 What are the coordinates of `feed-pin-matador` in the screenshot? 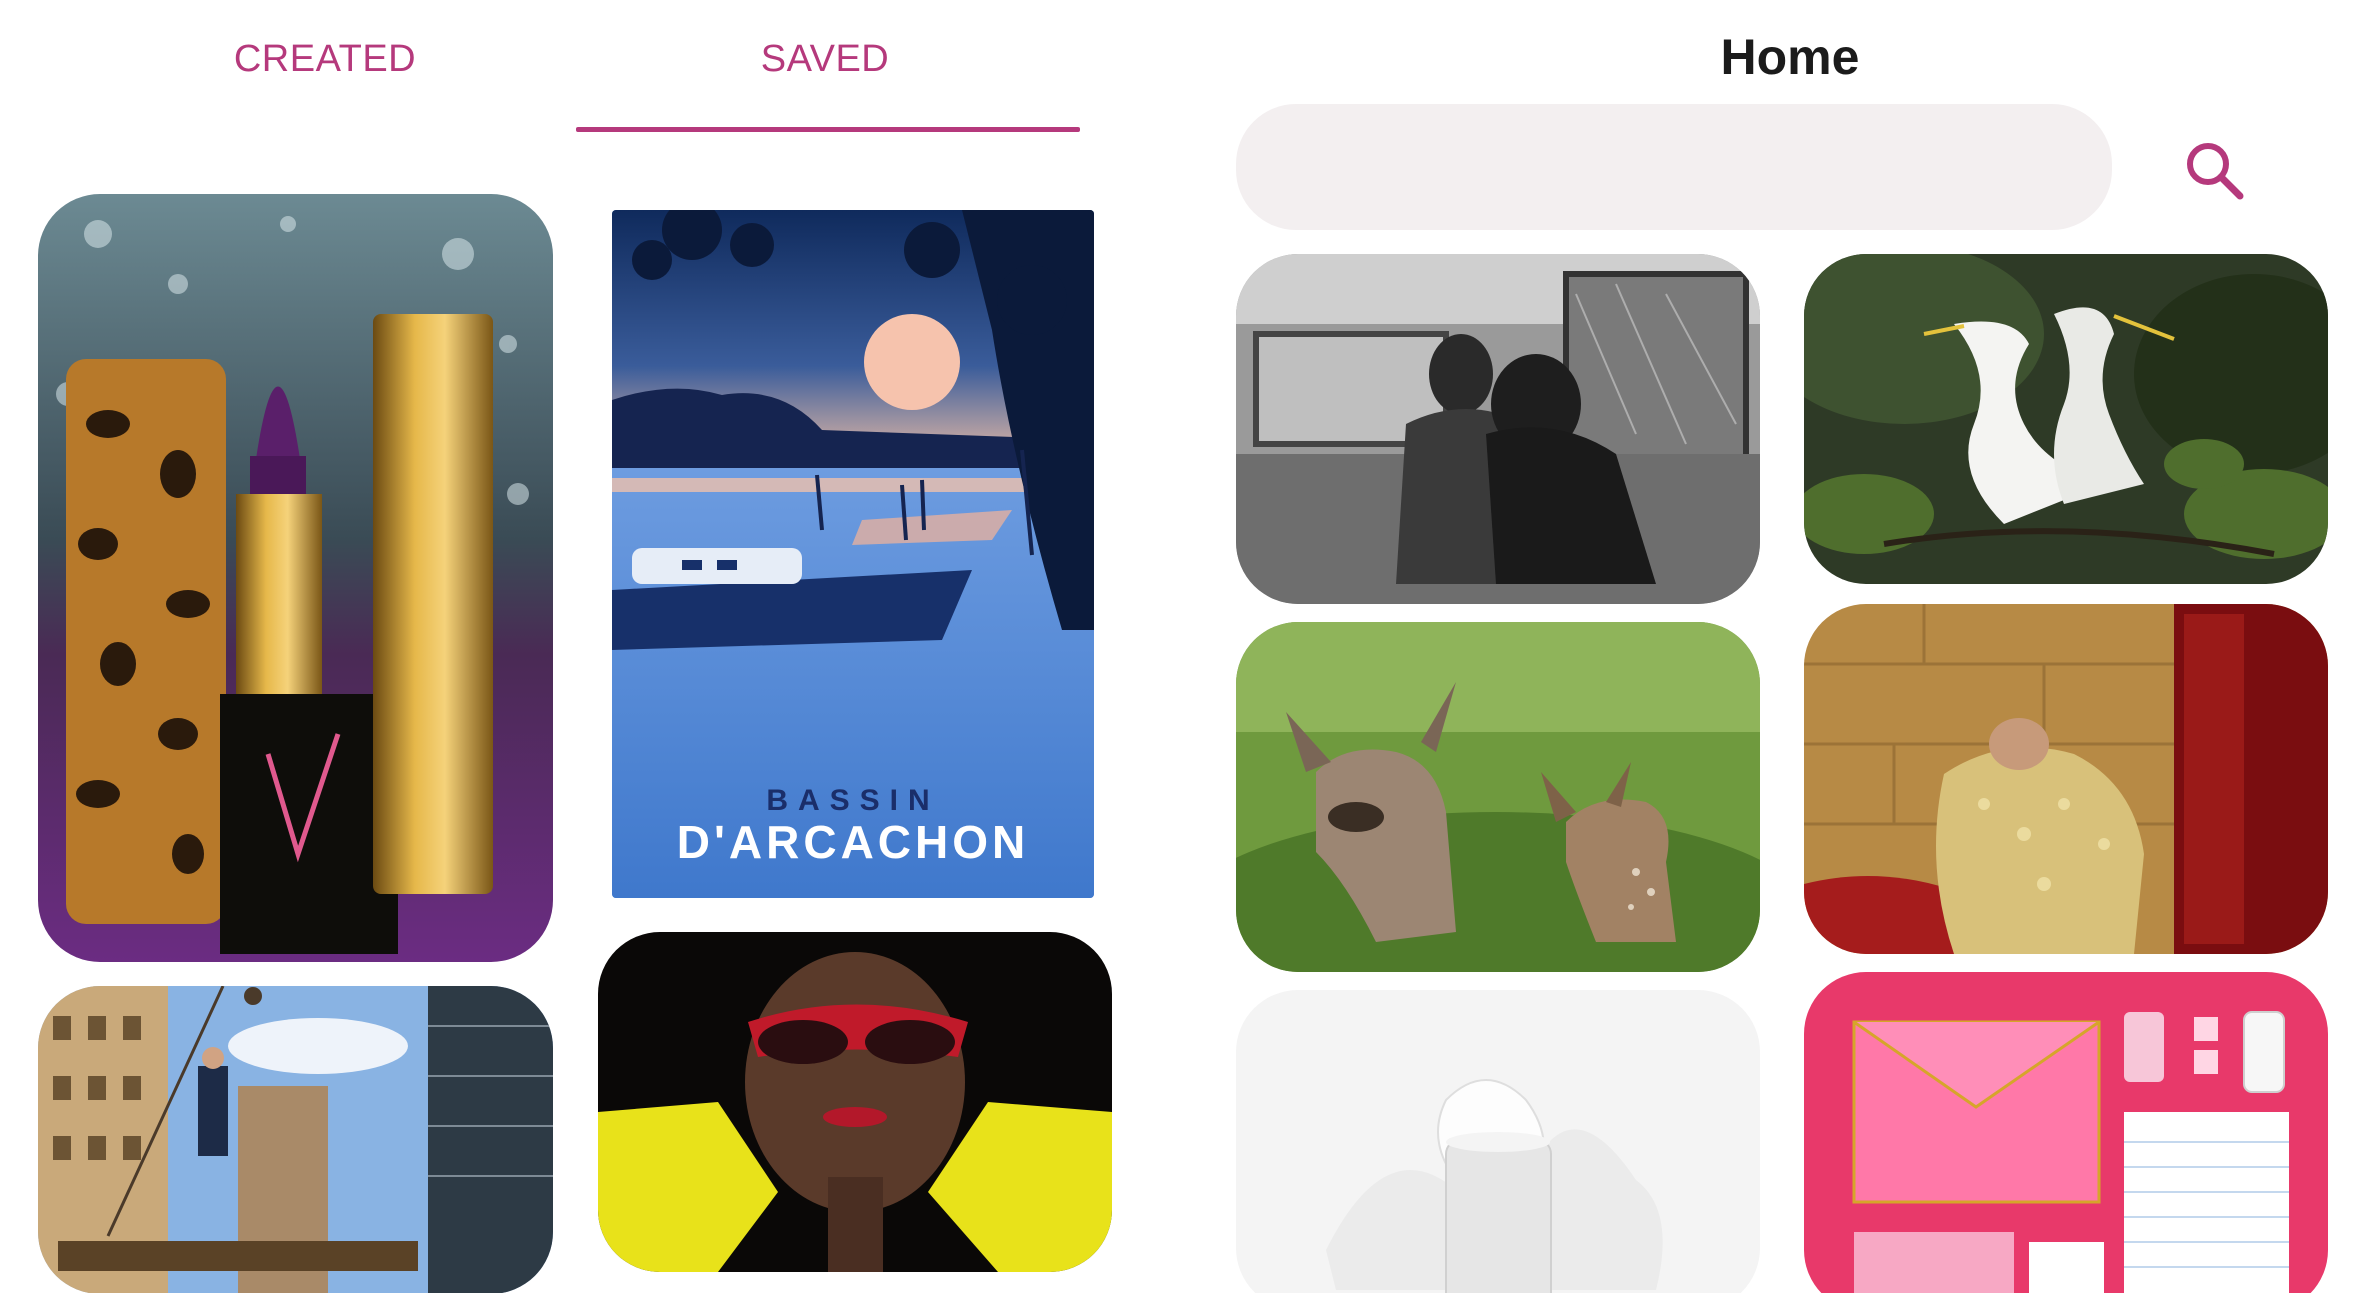 It's located at (2066, 779).